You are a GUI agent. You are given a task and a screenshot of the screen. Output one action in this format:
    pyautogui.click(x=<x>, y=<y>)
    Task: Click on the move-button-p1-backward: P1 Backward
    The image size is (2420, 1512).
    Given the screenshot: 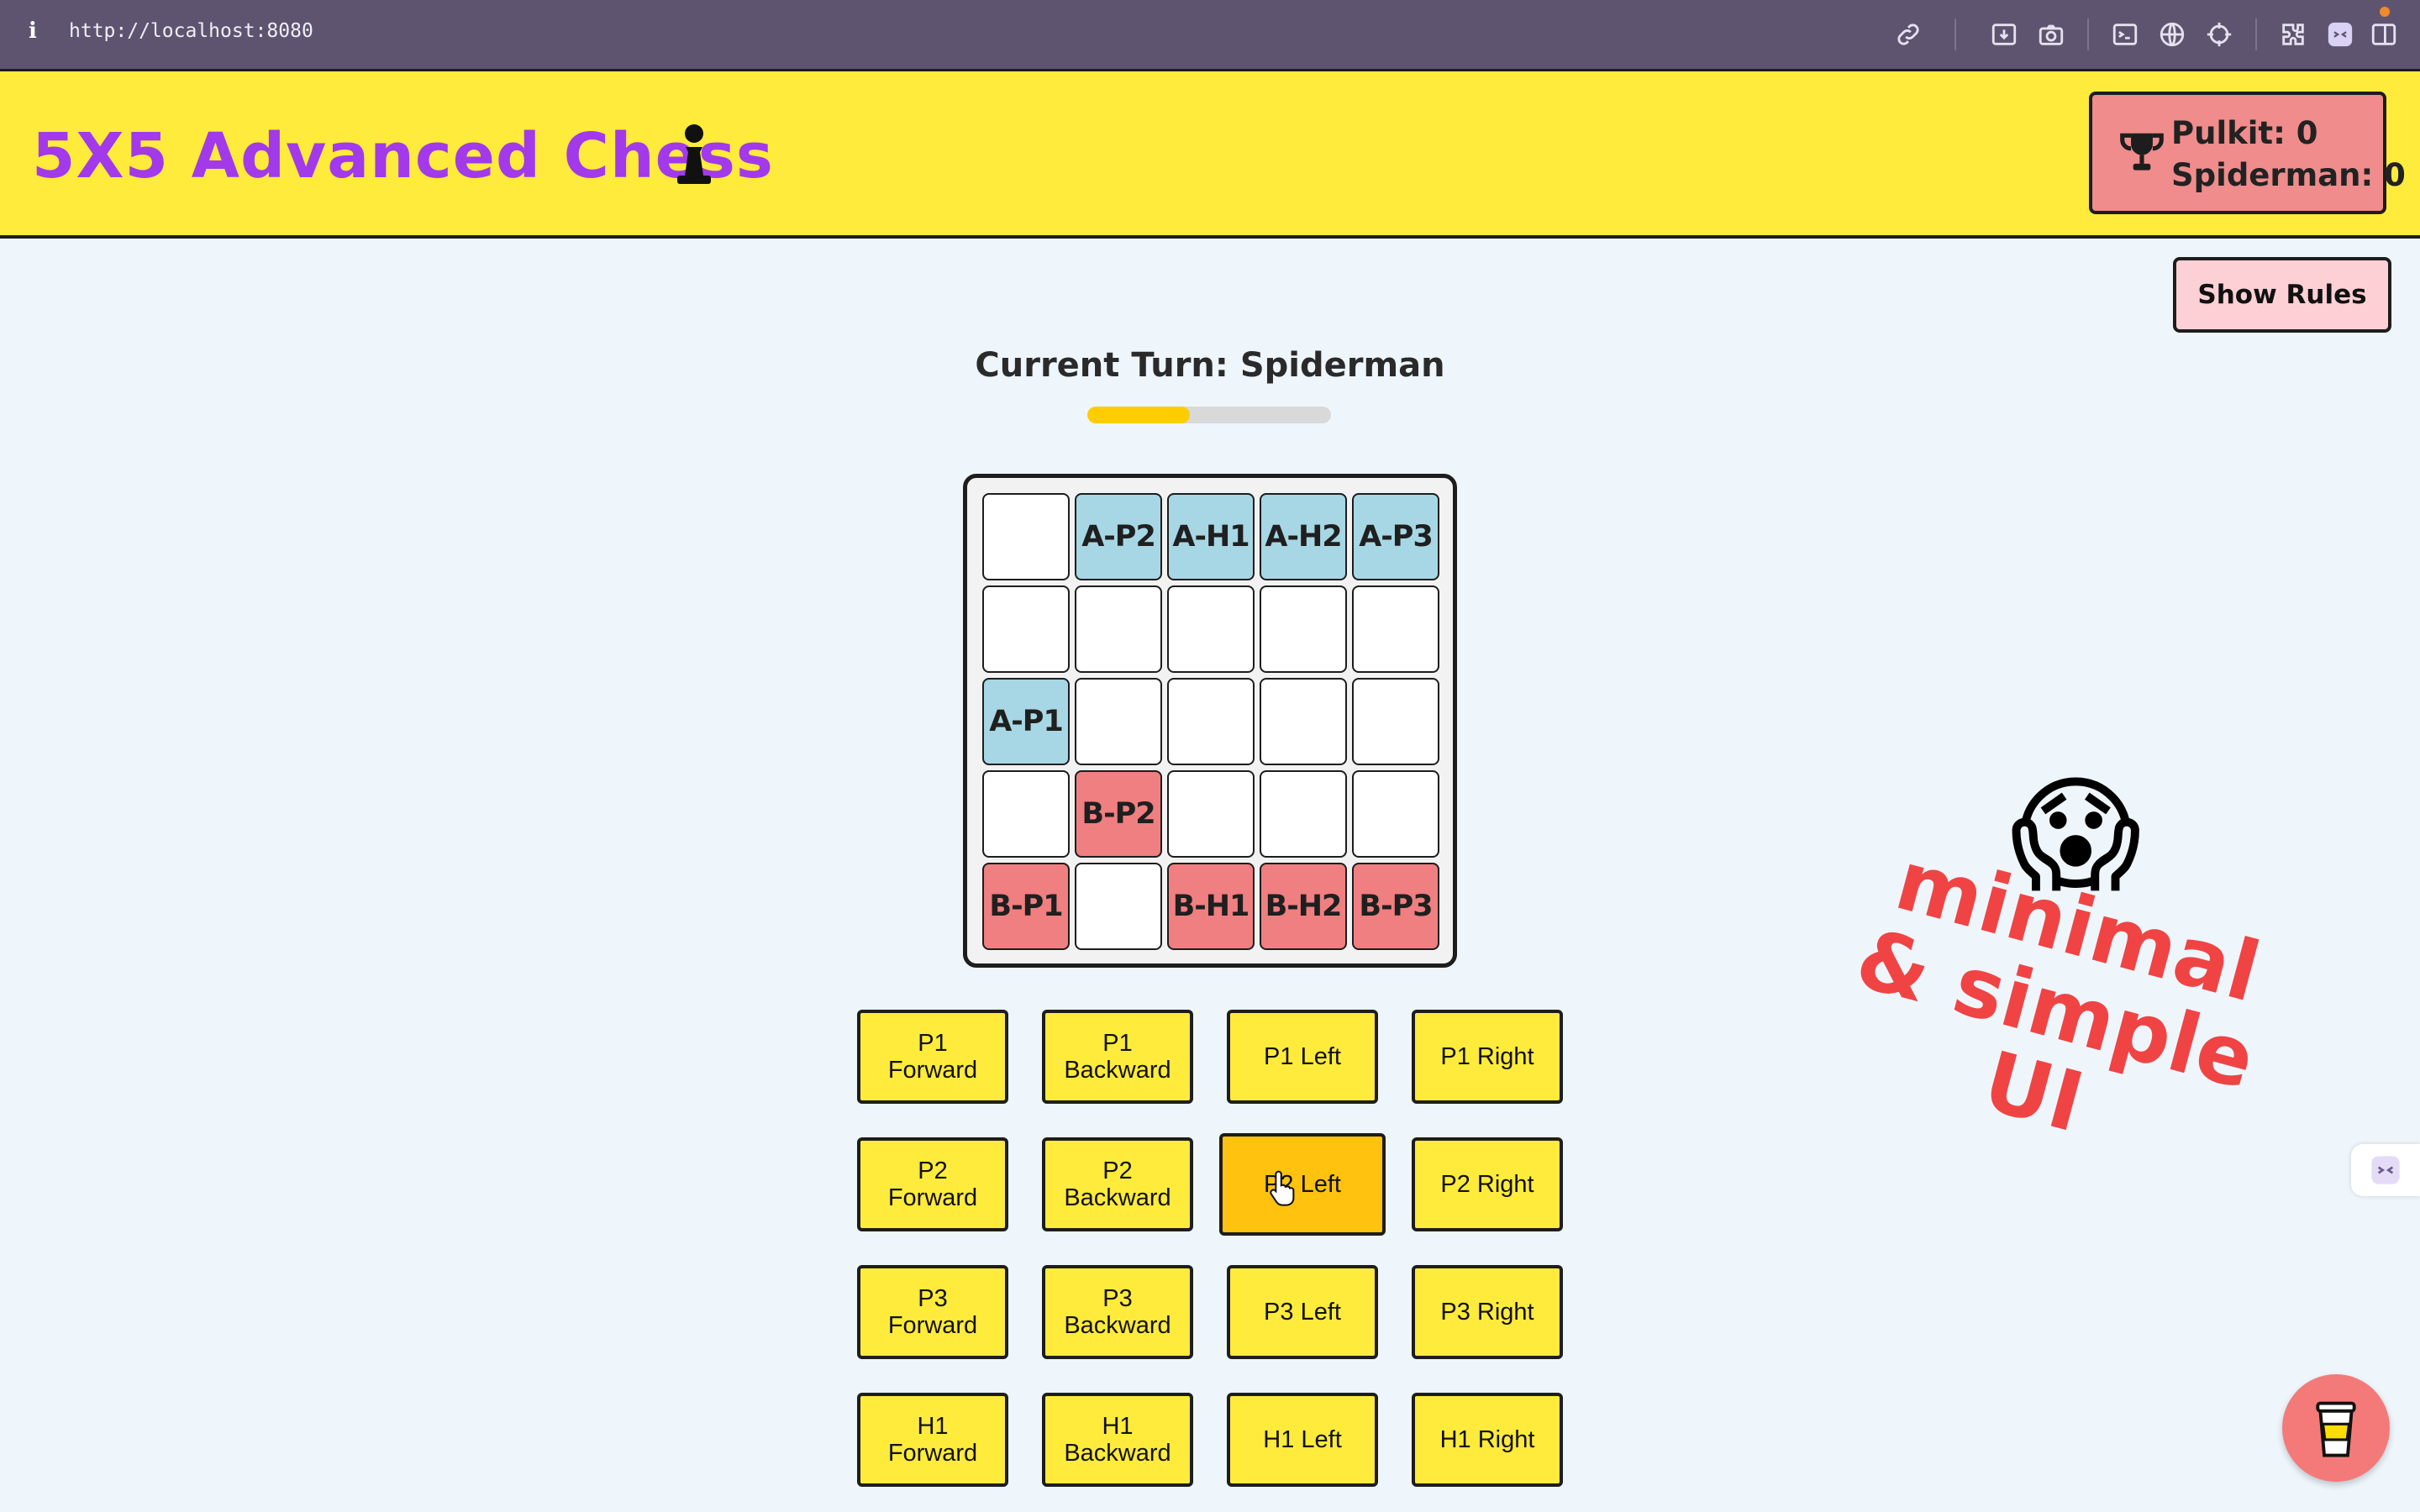 What is the action you would take?
    pyautogui.click(x=1117, y=1057)
    